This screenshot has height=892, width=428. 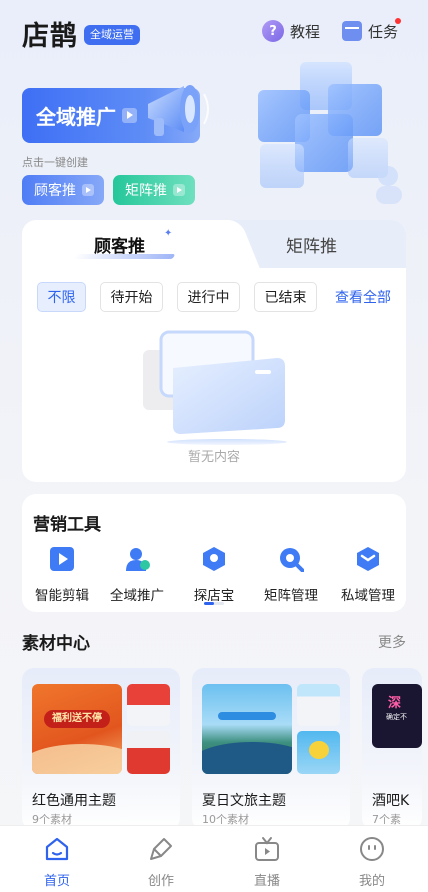 What do you see at coordinates (208, 297) in the screenshot?
I see `filter-in-progress: 进行中` at bounding box center [208, 297].